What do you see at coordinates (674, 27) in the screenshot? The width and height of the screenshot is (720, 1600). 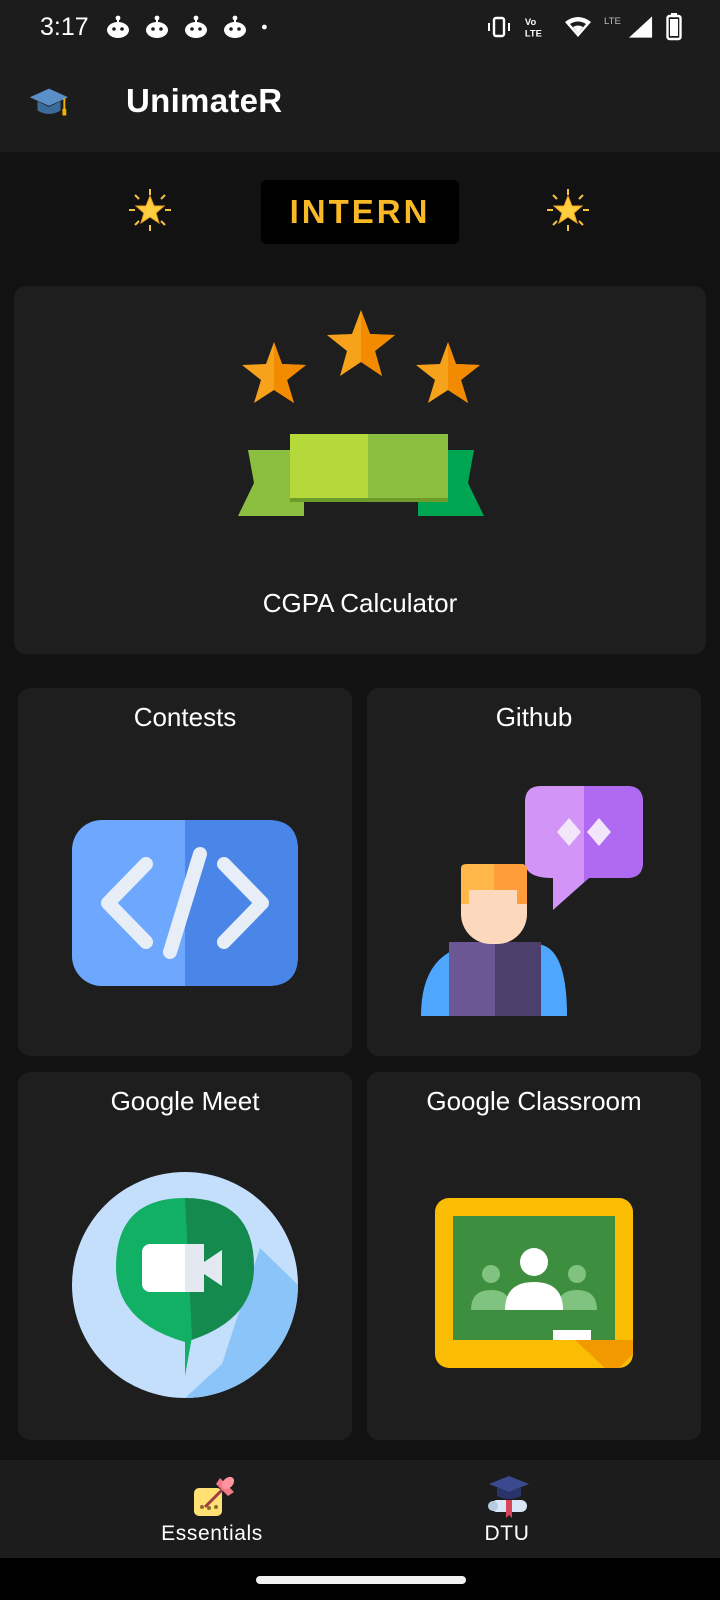 I see `battery-icon` at bounding box center [674, 27].